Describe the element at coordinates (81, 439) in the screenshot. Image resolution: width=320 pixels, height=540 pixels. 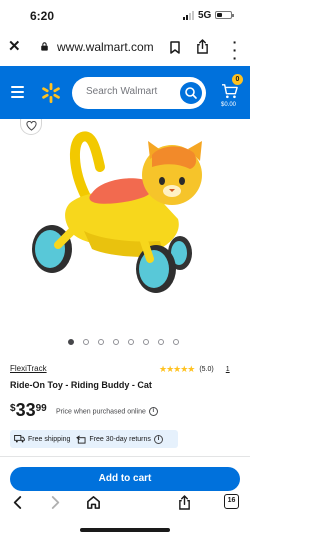
I see `return-icon` at that location.